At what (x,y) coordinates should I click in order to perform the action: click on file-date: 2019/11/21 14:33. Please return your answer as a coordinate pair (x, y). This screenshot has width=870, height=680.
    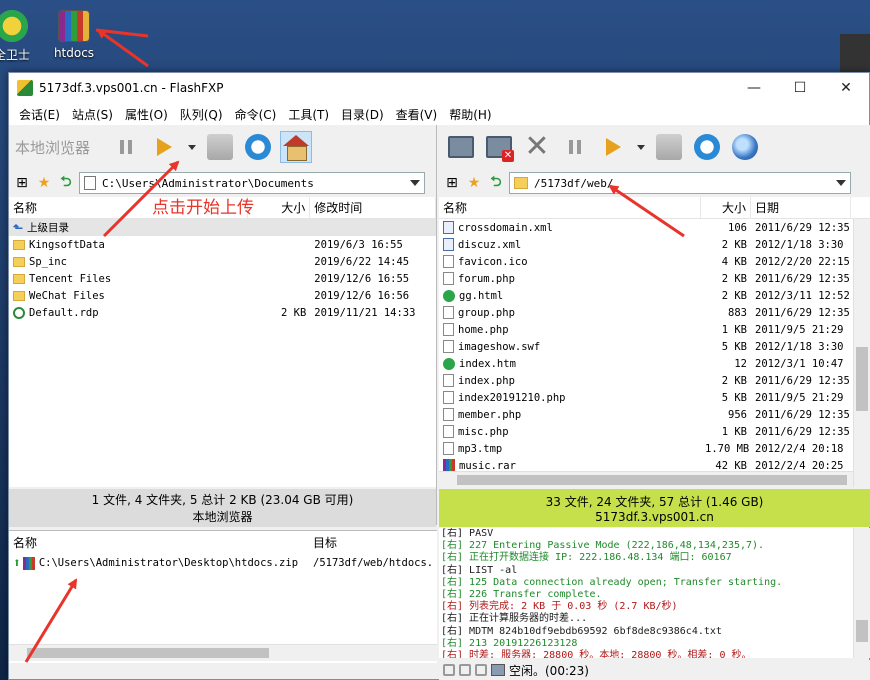
    Looking at the image, I should click on (365, 312).